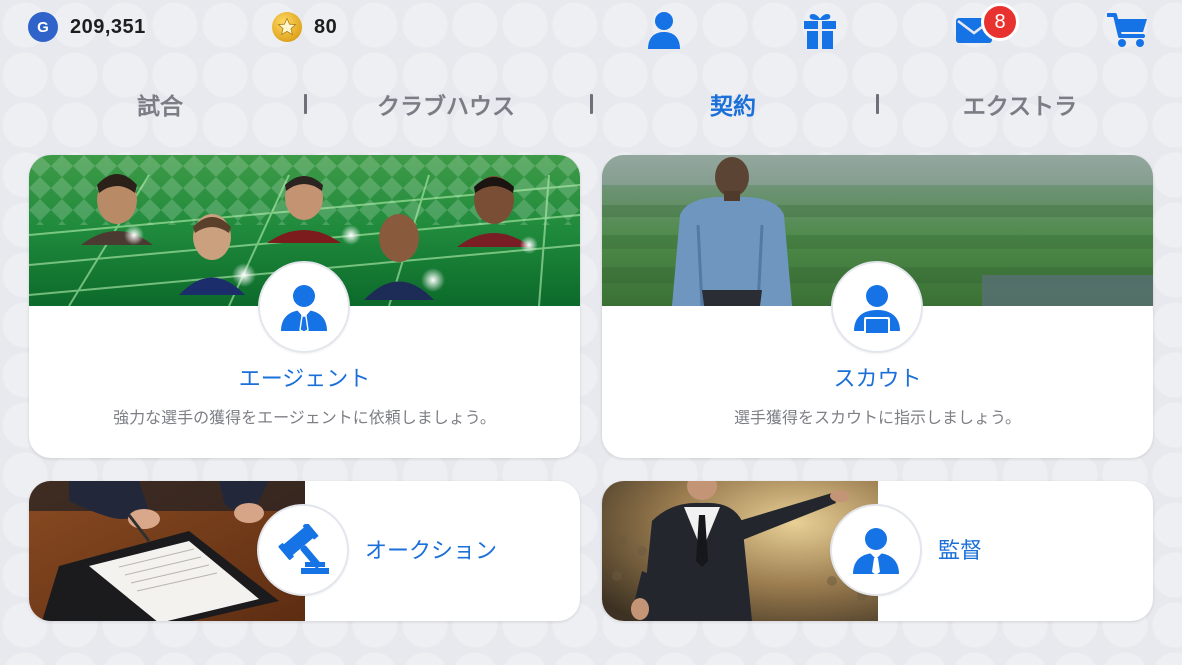 The width and height of the screenshot is (1182, 665). I want to click on gp-coin-icon: G, so click(43, 27).